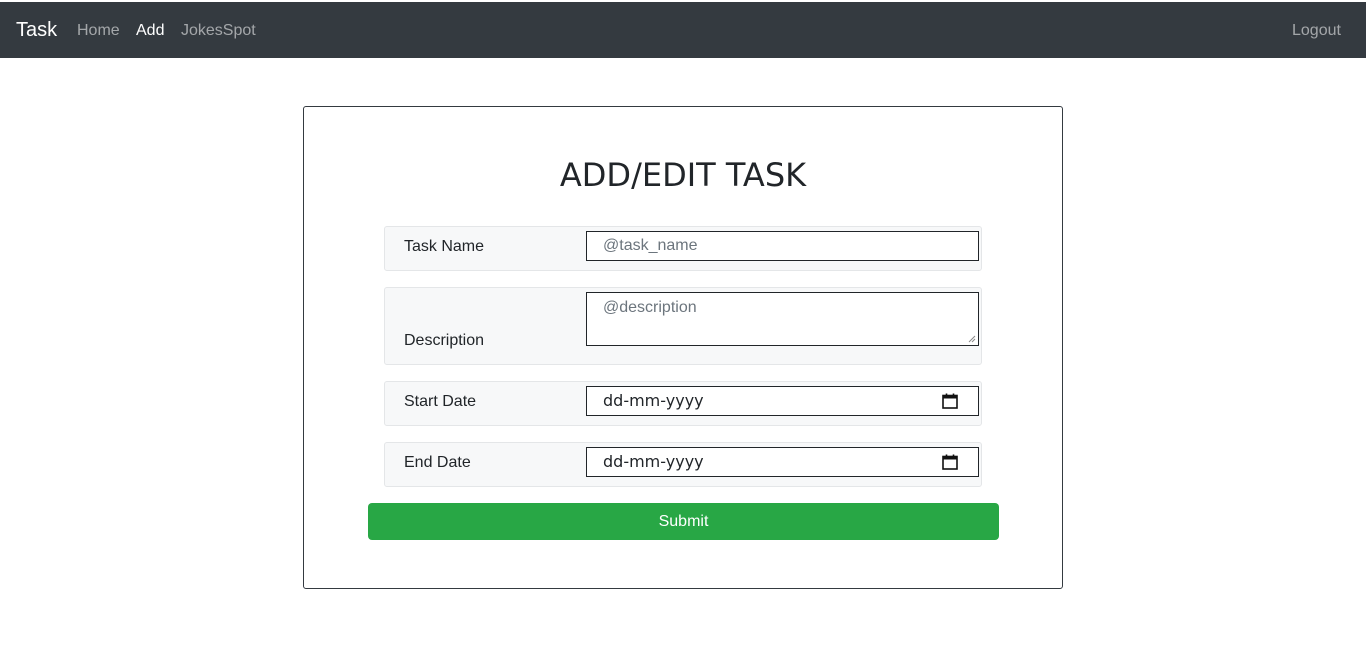 The image size is (1366, 653). Describe the element at coordinates (150, 31) in the screenshot. I see `nav-add-link: Add` at that location.